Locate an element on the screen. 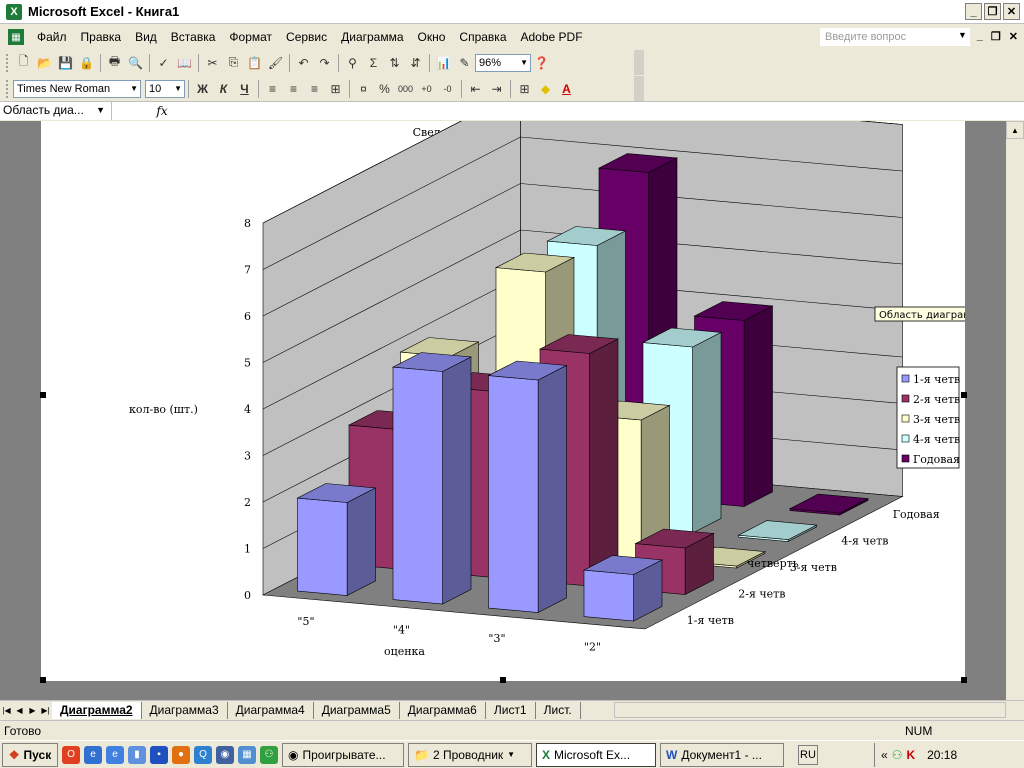 This screenshot has width=1024, height=768. redo-icon: ↷ is located at coordinates (324, 62).